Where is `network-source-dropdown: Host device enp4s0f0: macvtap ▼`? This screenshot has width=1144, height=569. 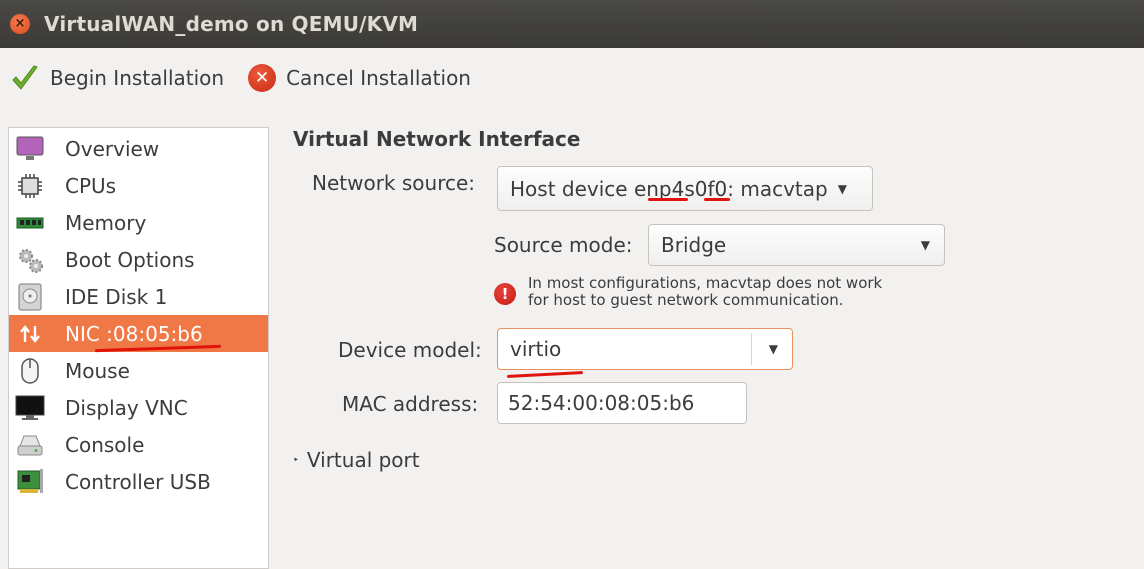 network-source-dropdown: Host device enp4s0f0: macvtap ▼ is located at coordinates (685, 188).